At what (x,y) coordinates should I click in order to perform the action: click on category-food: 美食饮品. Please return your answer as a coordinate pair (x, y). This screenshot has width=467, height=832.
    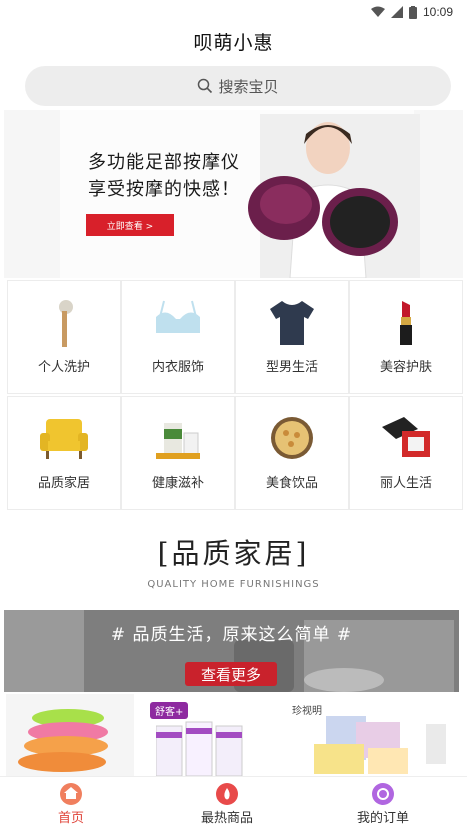
    Looking at the image, I should click on (292, 453).